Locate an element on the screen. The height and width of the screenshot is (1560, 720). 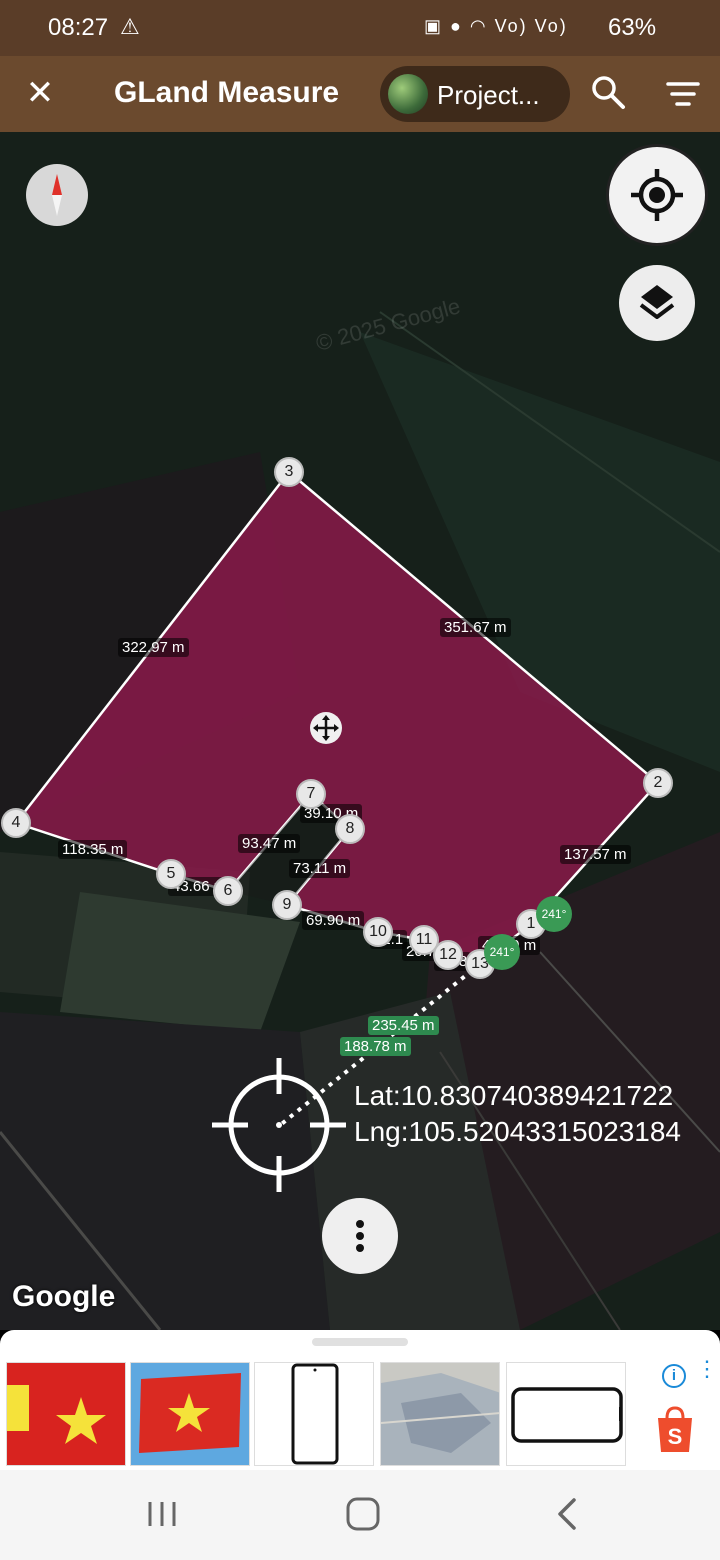
close-icon: ✕ is located at coordinates (40, 93).